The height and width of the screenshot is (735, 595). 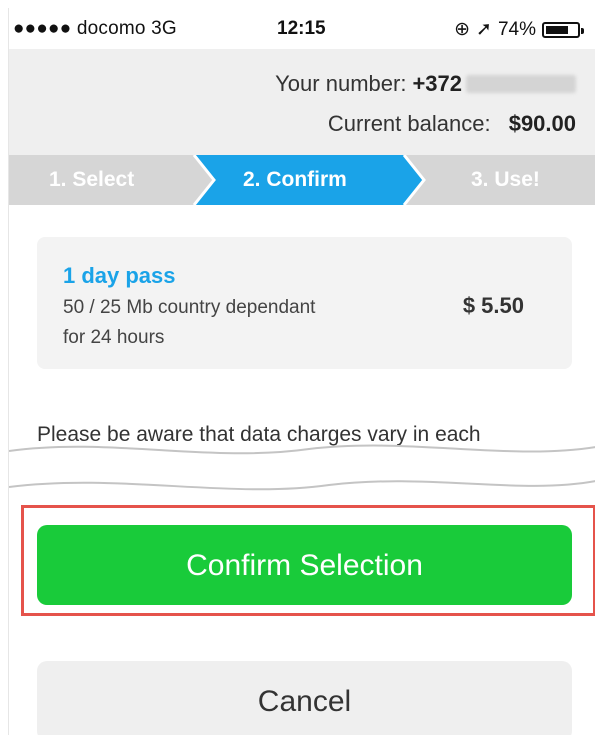 What do you see at coordinates (462, 29) in the screenshot?
I see `orientation-lock-icon: ⊕` at bounding box center [462, 29].